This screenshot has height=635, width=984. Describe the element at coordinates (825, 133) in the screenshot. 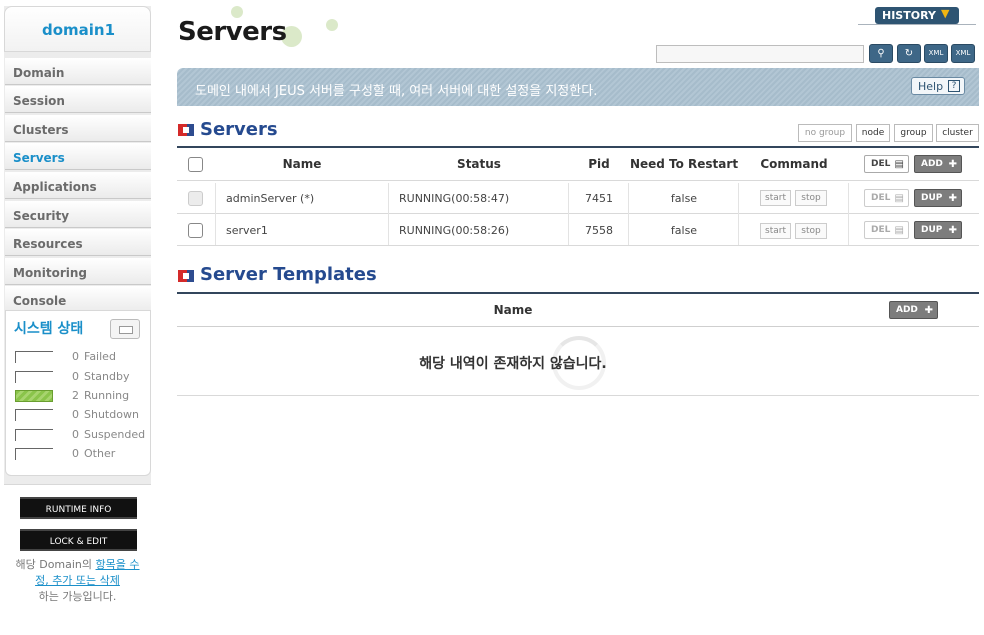

I see `filter-no-group-button: no group` at that location.